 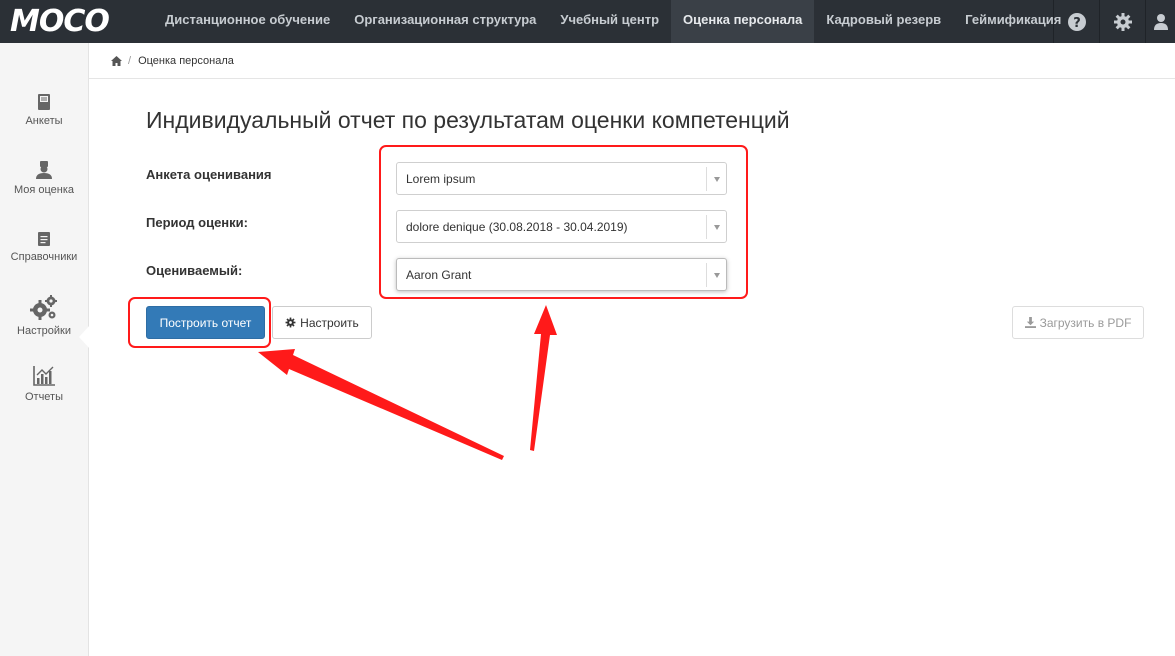 What do you see at coordinates (883, 21) in the screenshot?
I see `nav-item-talent-pool: Кадровый резерв` at bounding box center [883, 21].